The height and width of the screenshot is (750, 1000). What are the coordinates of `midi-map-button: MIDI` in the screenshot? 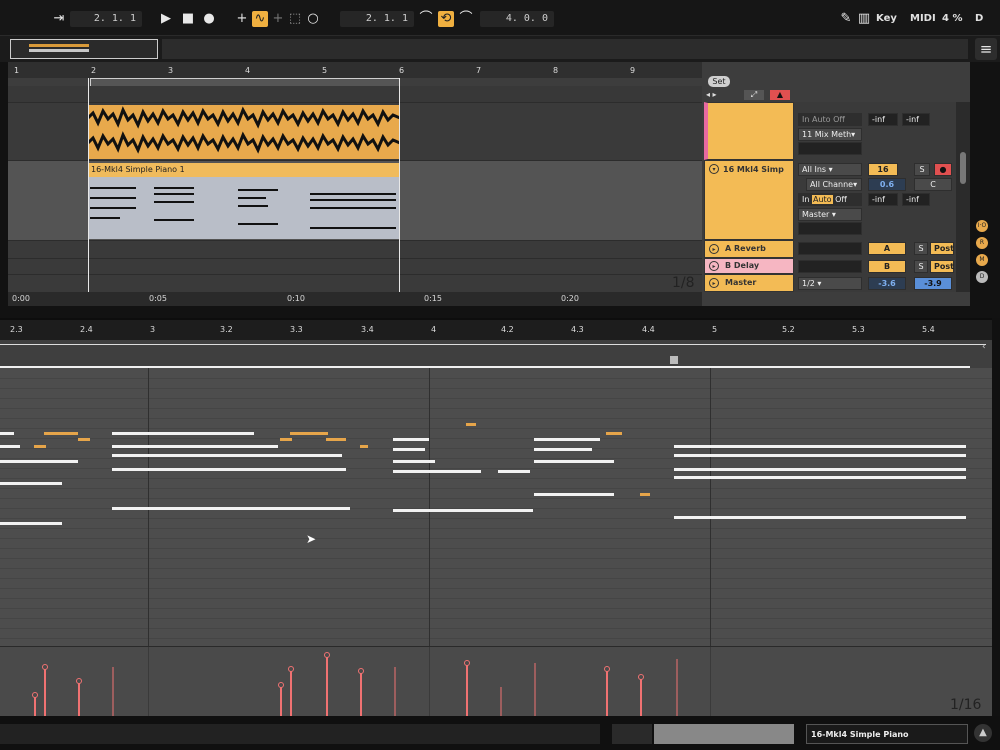 It's located at (923, 19).